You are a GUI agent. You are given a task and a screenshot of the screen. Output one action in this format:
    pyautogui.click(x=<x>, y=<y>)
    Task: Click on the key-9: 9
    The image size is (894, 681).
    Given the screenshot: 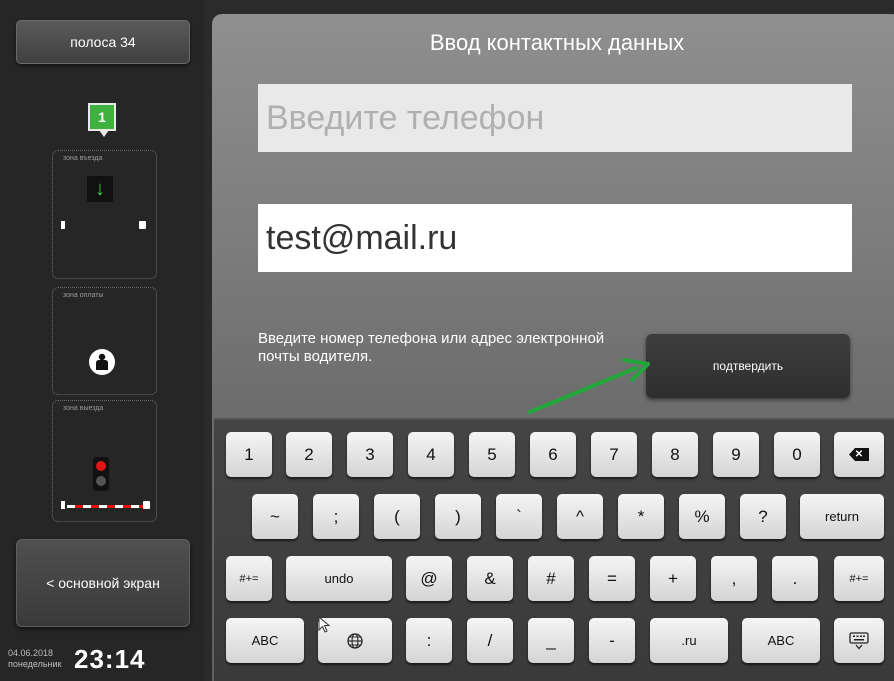 What is the action you would take?
    pyautogui.click(x=736, y=454)
    